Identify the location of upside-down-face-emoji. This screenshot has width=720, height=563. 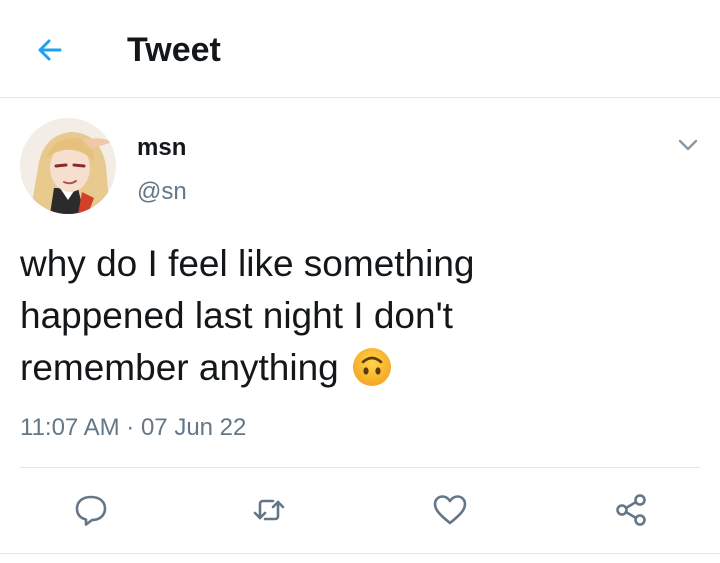
(372, 367).